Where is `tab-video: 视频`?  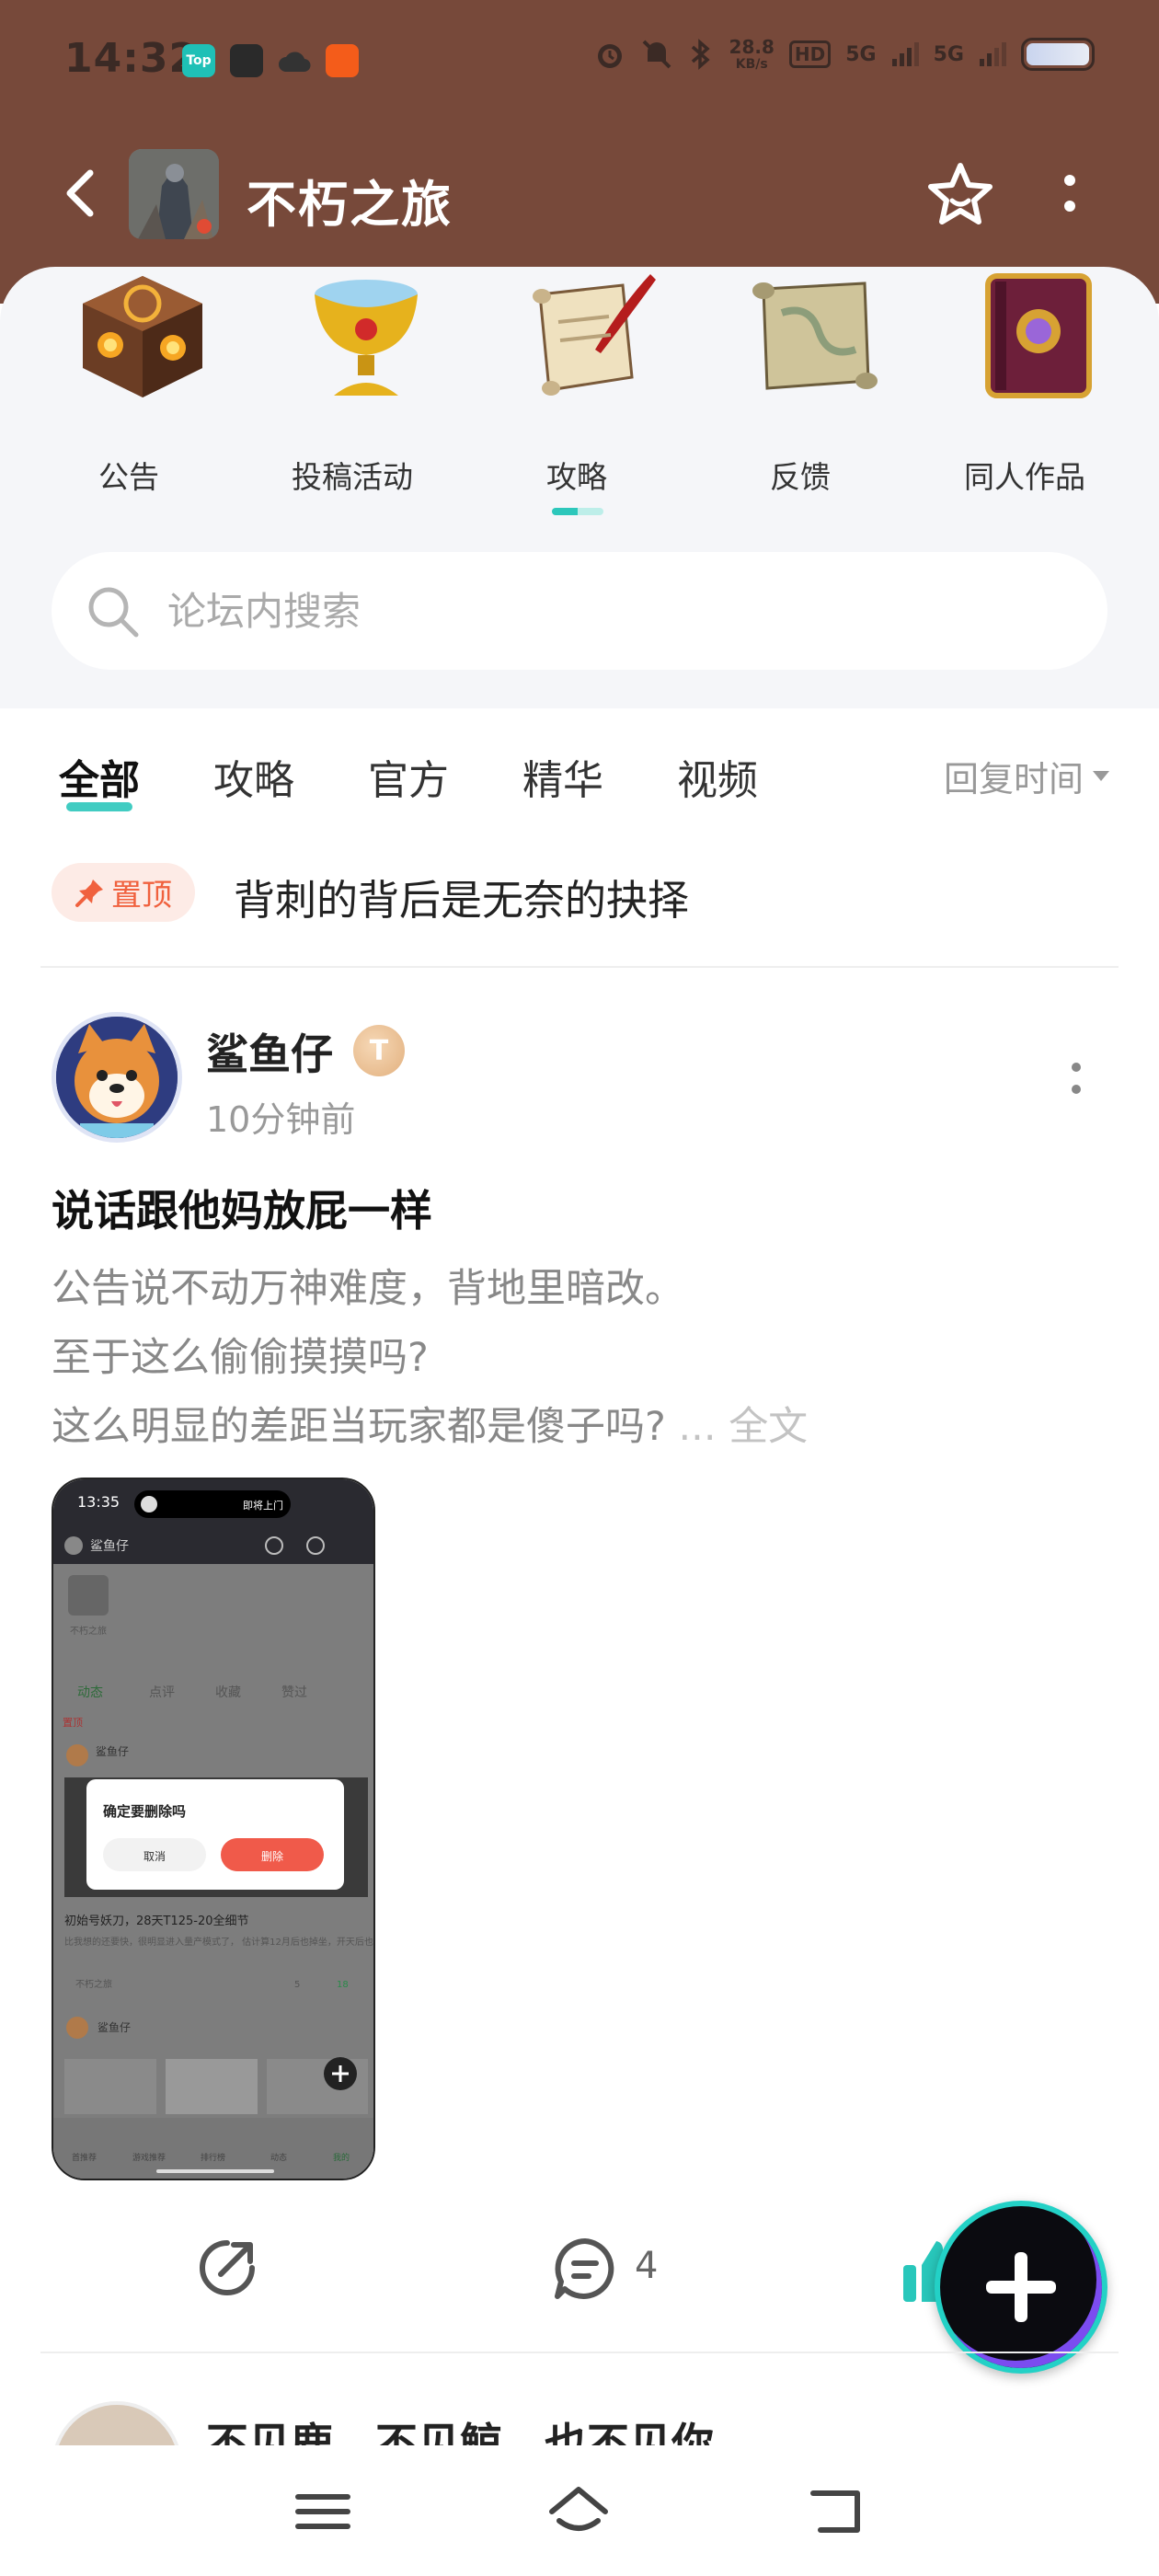 tab-video: 视频 is located at coordinates (717, 776).